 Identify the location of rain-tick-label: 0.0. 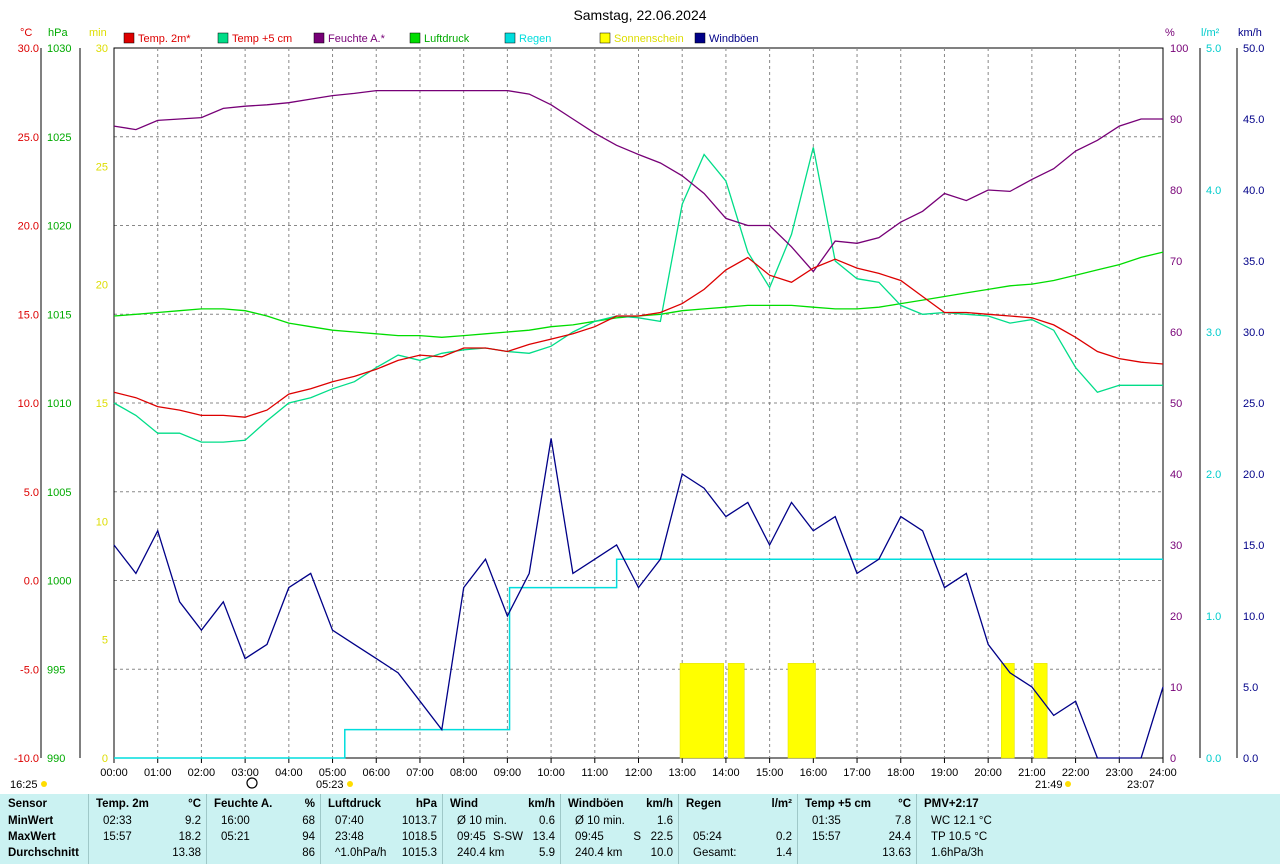
(1213, 759).